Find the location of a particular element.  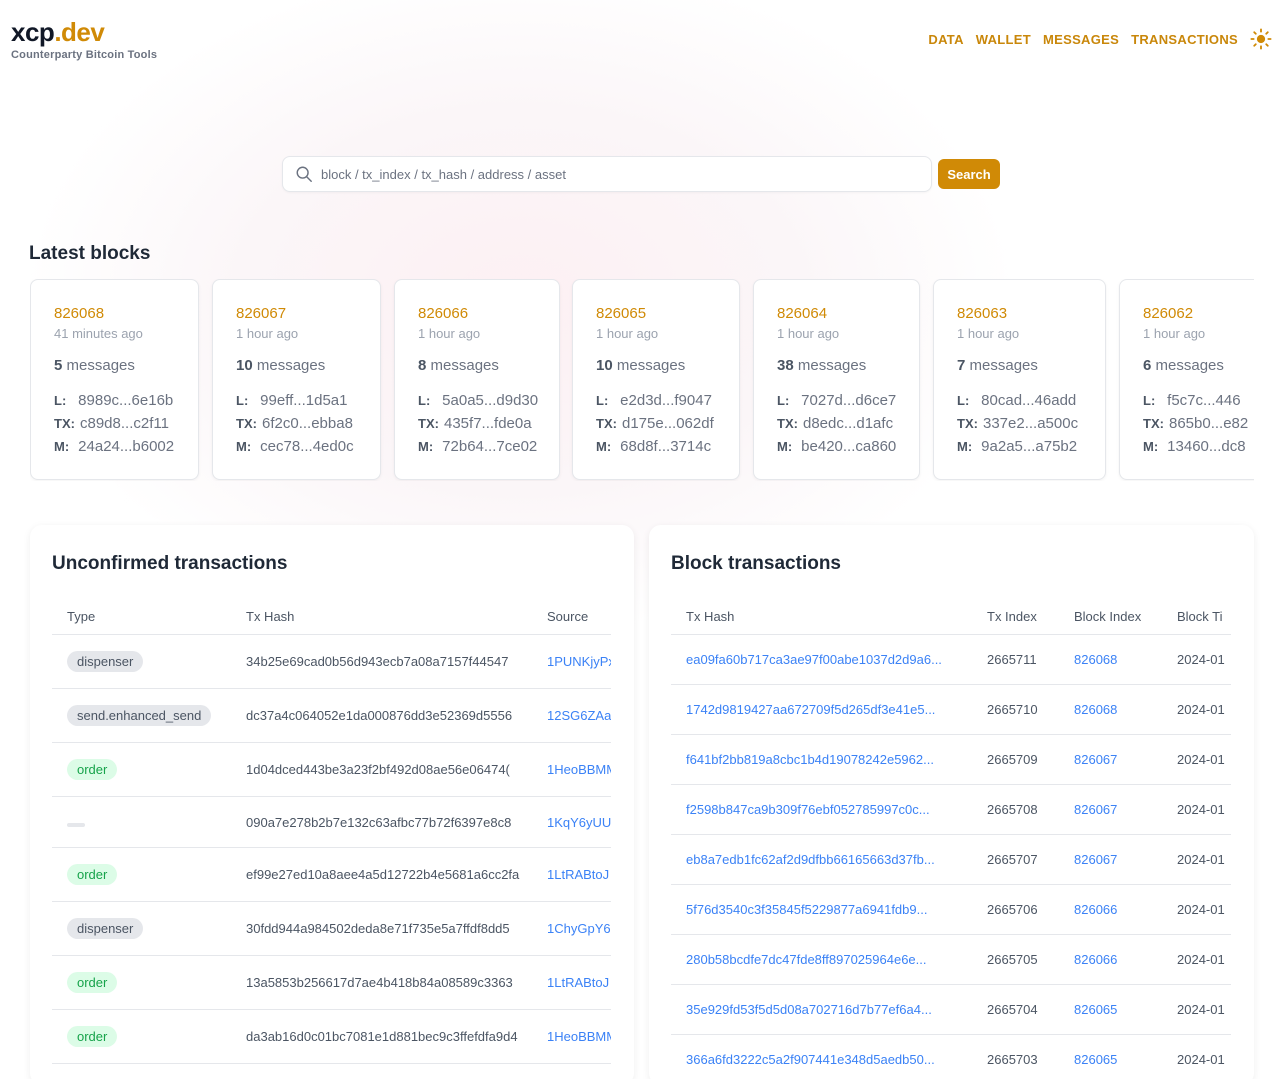

type-cell: send.enhanced_send is located at coordinates (141, 715).